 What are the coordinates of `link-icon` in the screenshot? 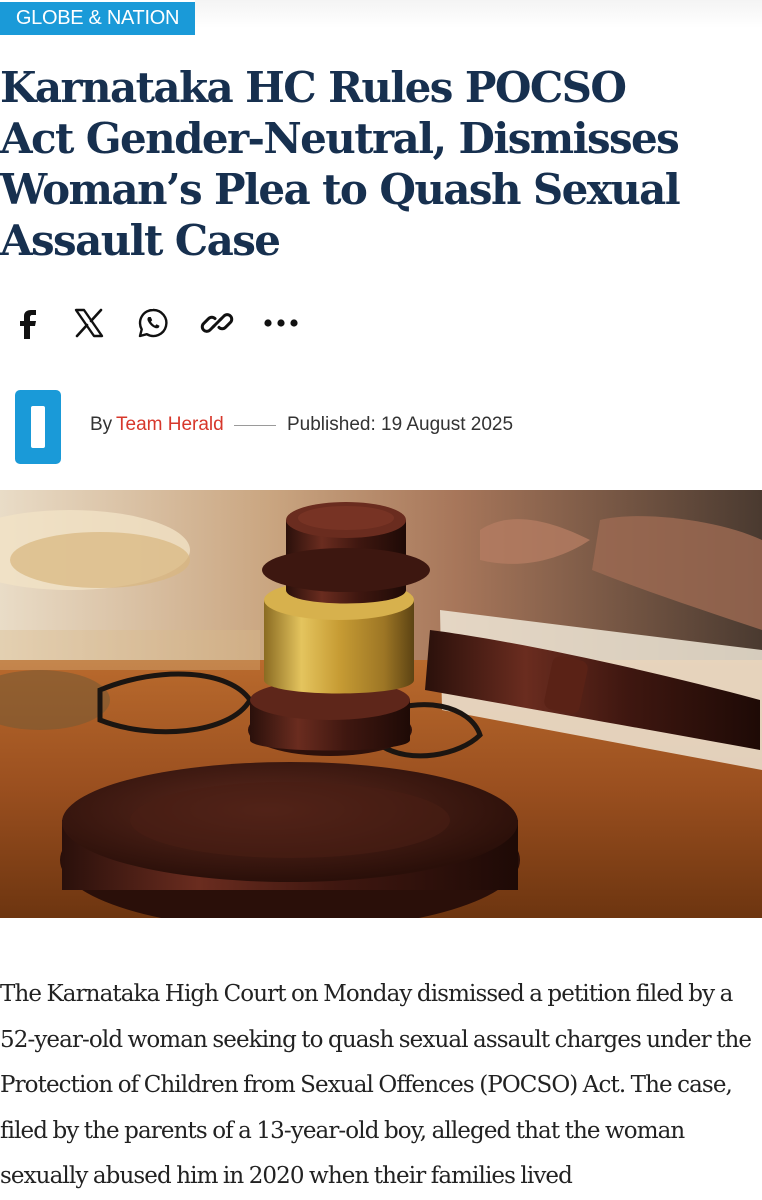 It's located at (217, 323).